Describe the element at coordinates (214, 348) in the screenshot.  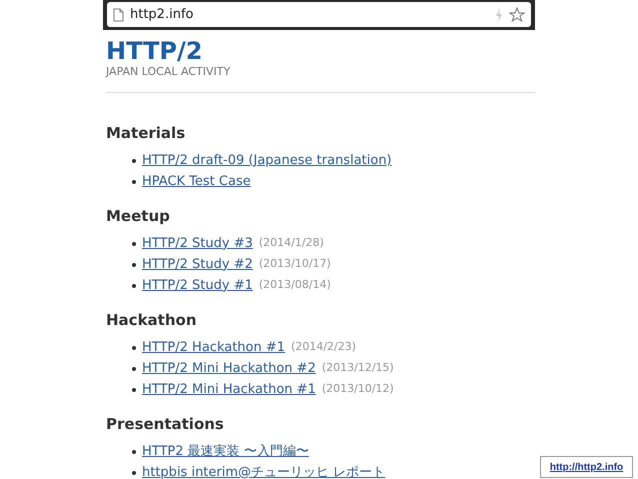
I see `link: HTTP/2 Hackathon #1` at that location.